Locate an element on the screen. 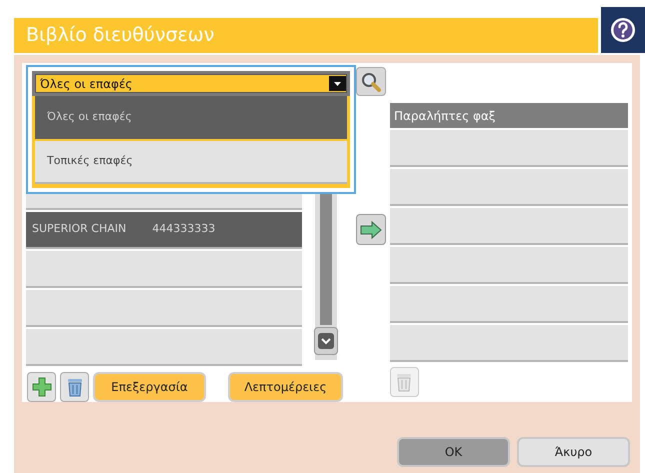 The width and height of the screenshot is (645, 473). add-button is located at coordinates (41, 387).